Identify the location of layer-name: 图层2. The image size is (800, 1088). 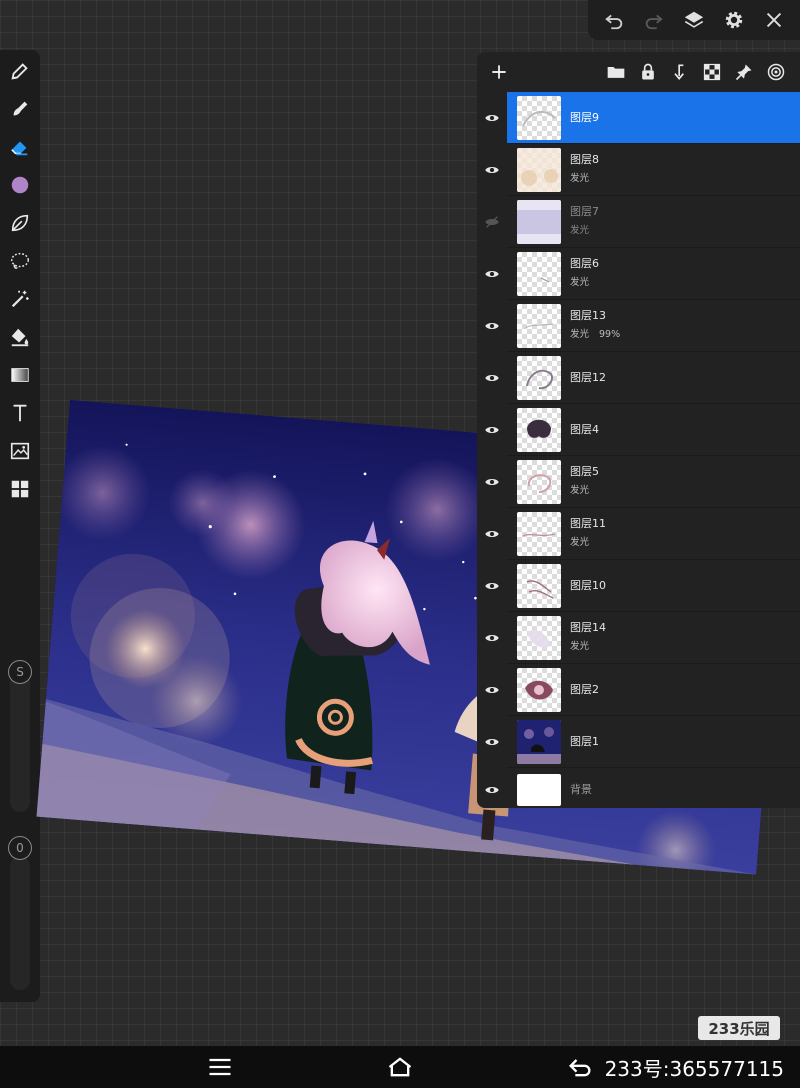
(584, 689).